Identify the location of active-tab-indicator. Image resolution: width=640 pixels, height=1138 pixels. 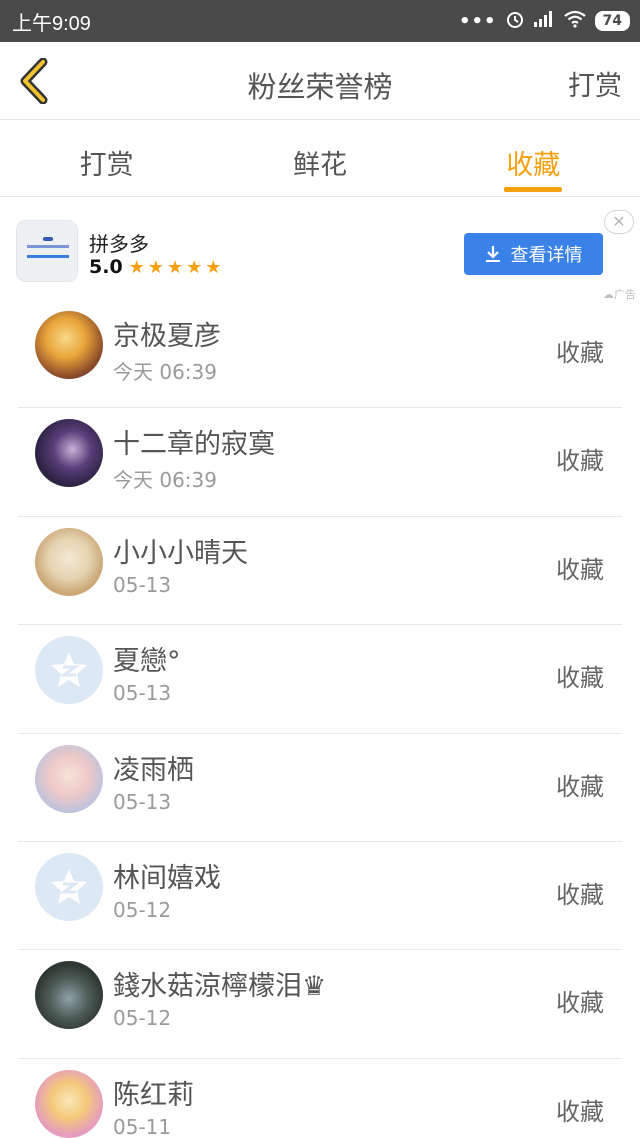
(533, 189).